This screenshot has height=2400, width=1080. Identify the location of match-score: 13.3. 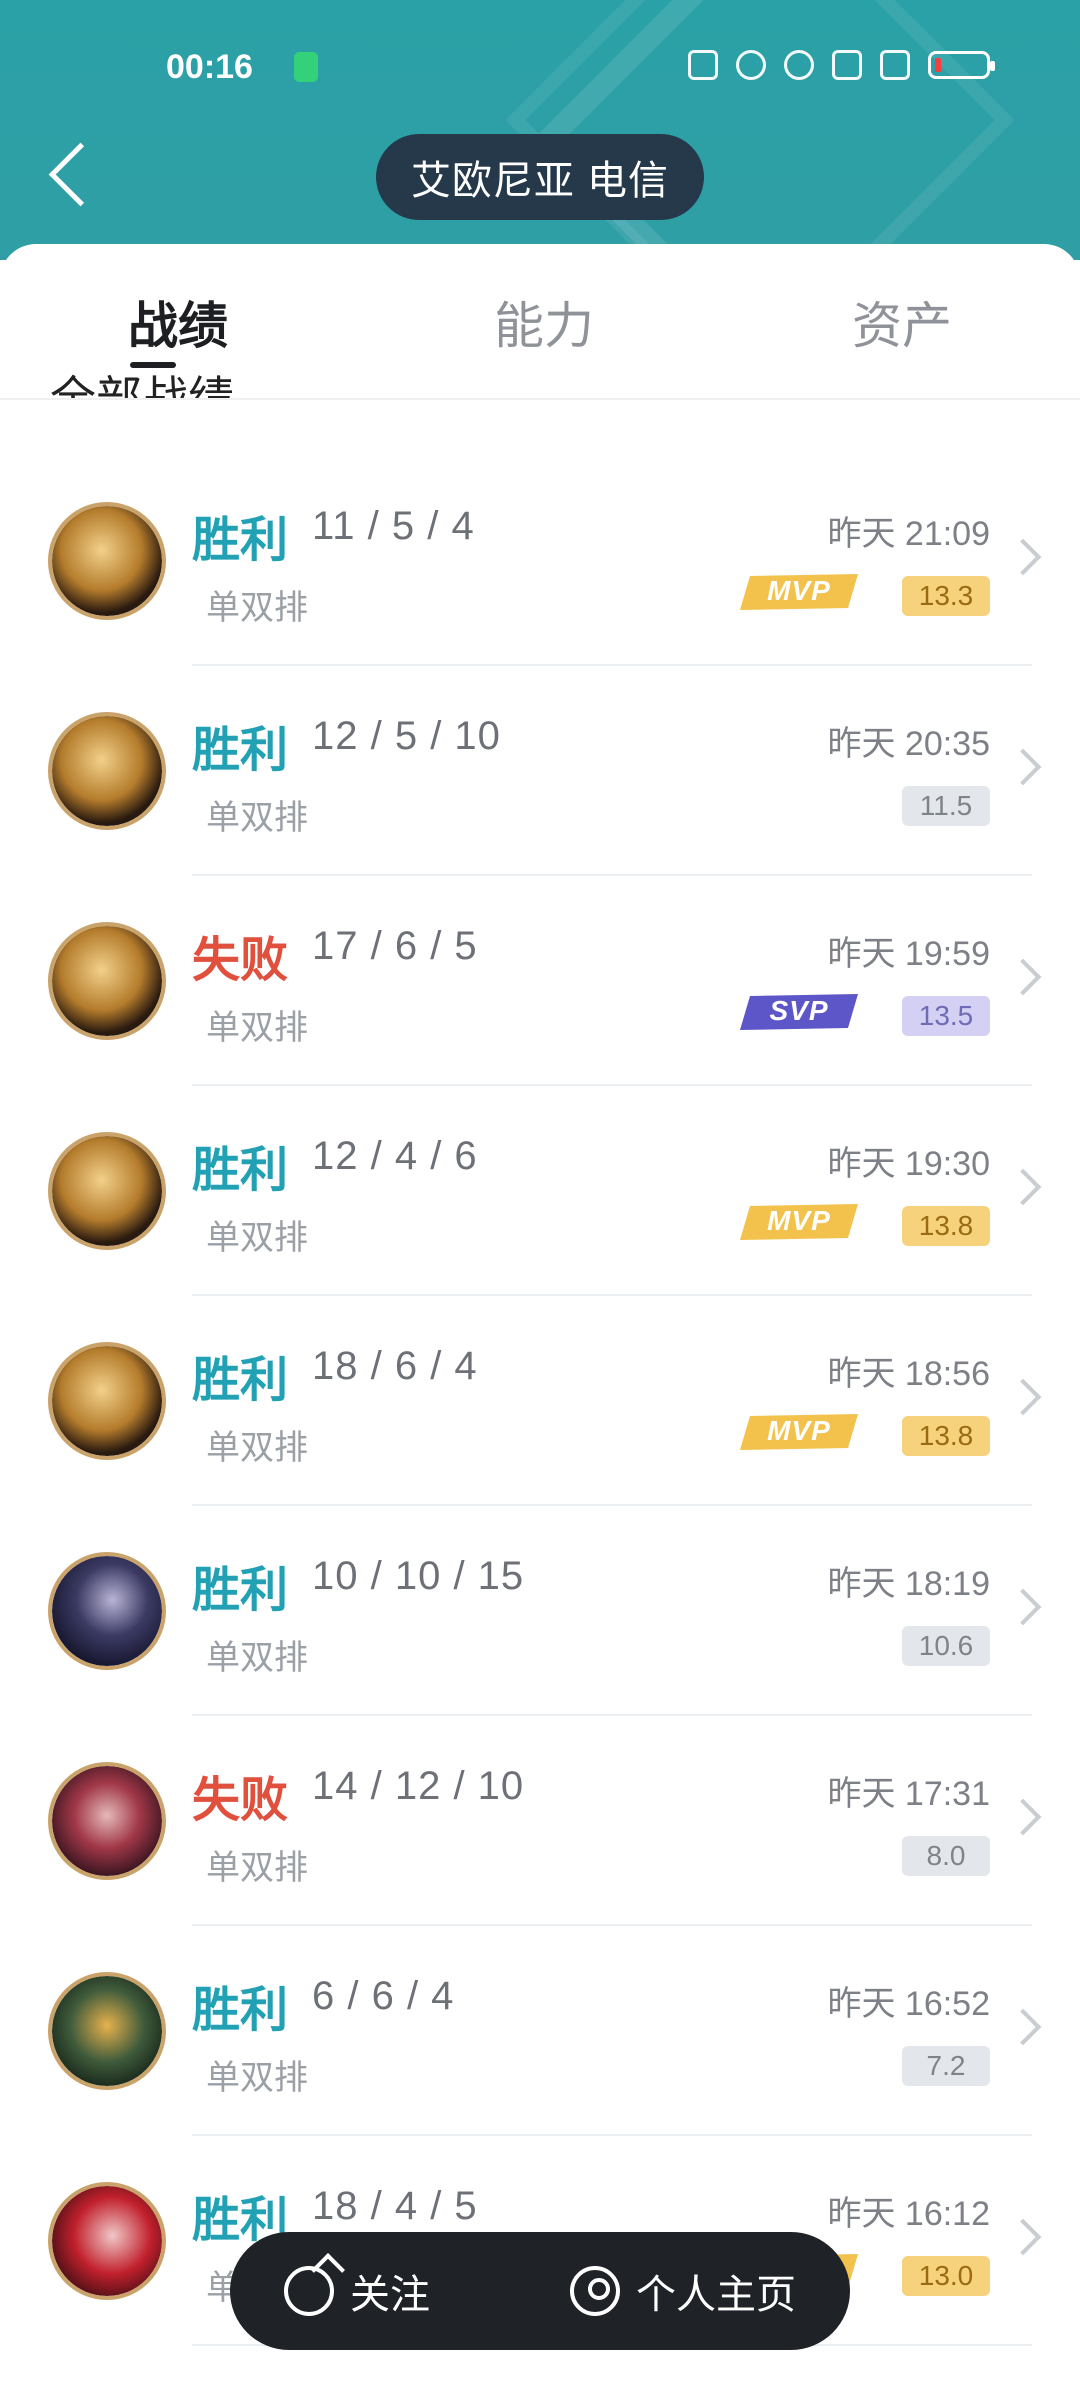
(946, 596).